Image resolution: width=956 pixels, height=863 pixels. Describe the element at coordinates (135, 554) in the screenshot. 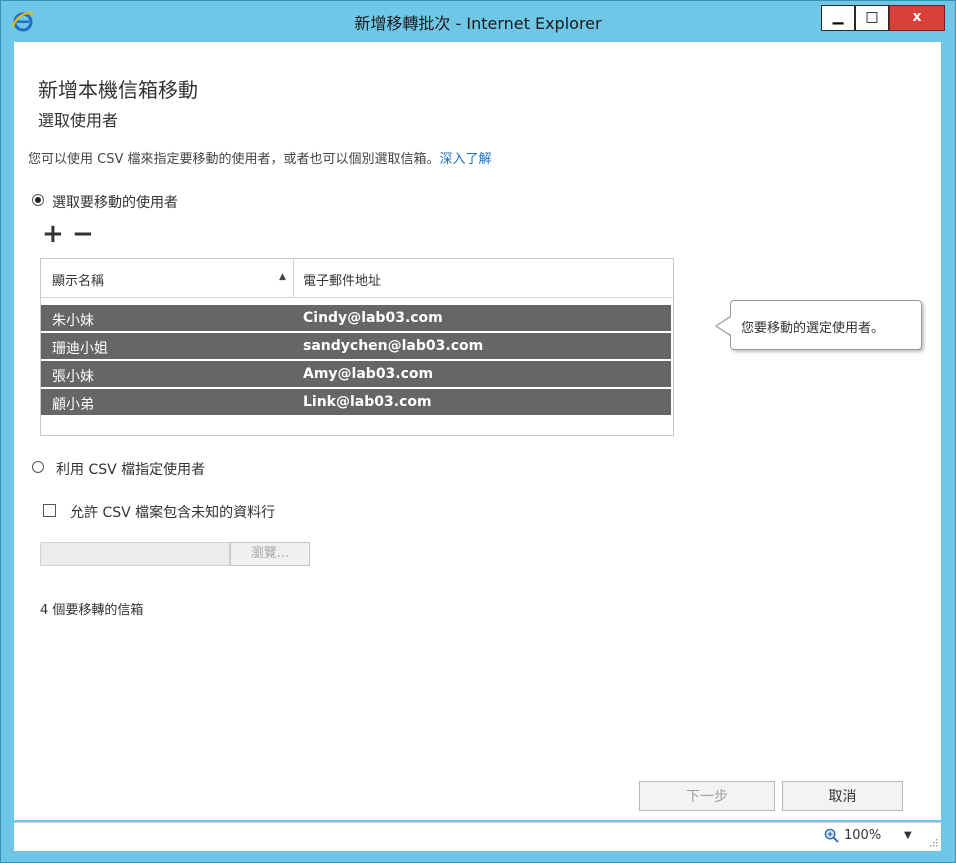

I see `csv-file-path-input` at that location.